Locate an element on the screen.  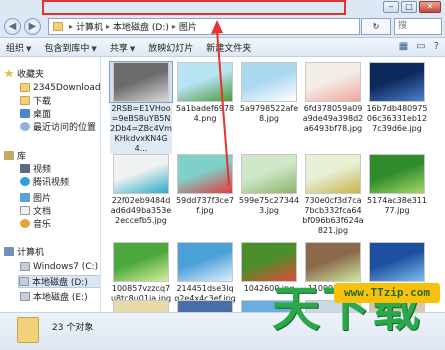
organize-menu: 组织 ▼ is located at coordinates (18, 47).